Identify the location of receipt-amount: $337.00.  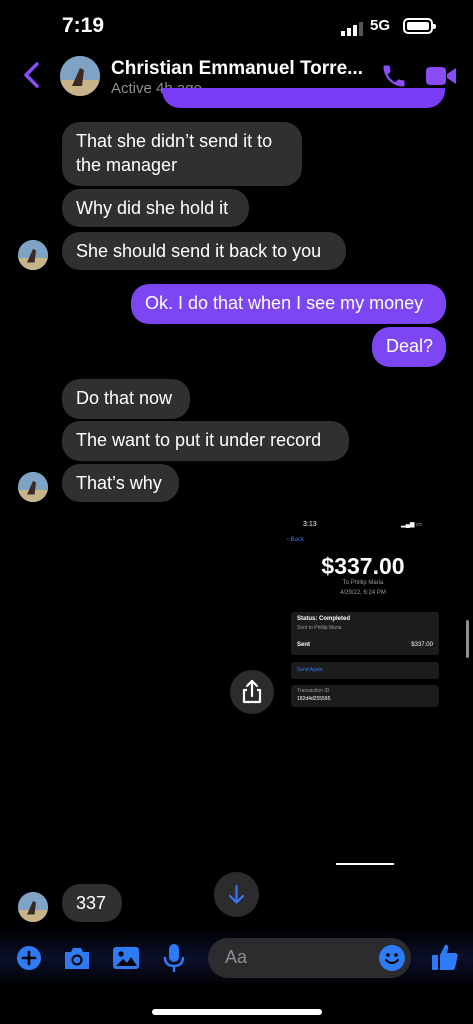
(363, 566).